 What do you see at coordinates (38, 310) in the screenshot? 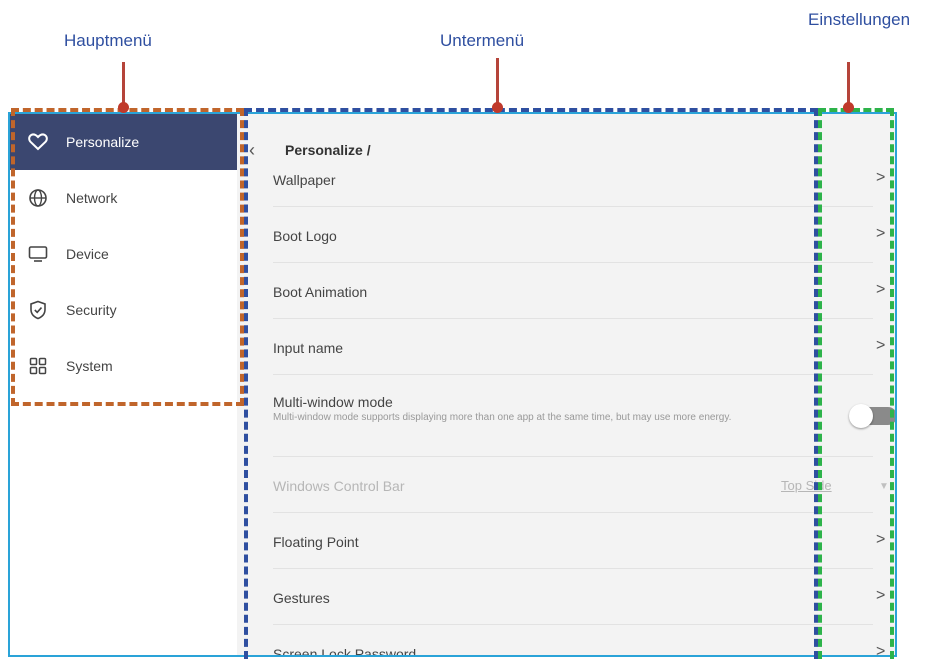
I see `shield-check-icon` at bounding box center [38, 310].